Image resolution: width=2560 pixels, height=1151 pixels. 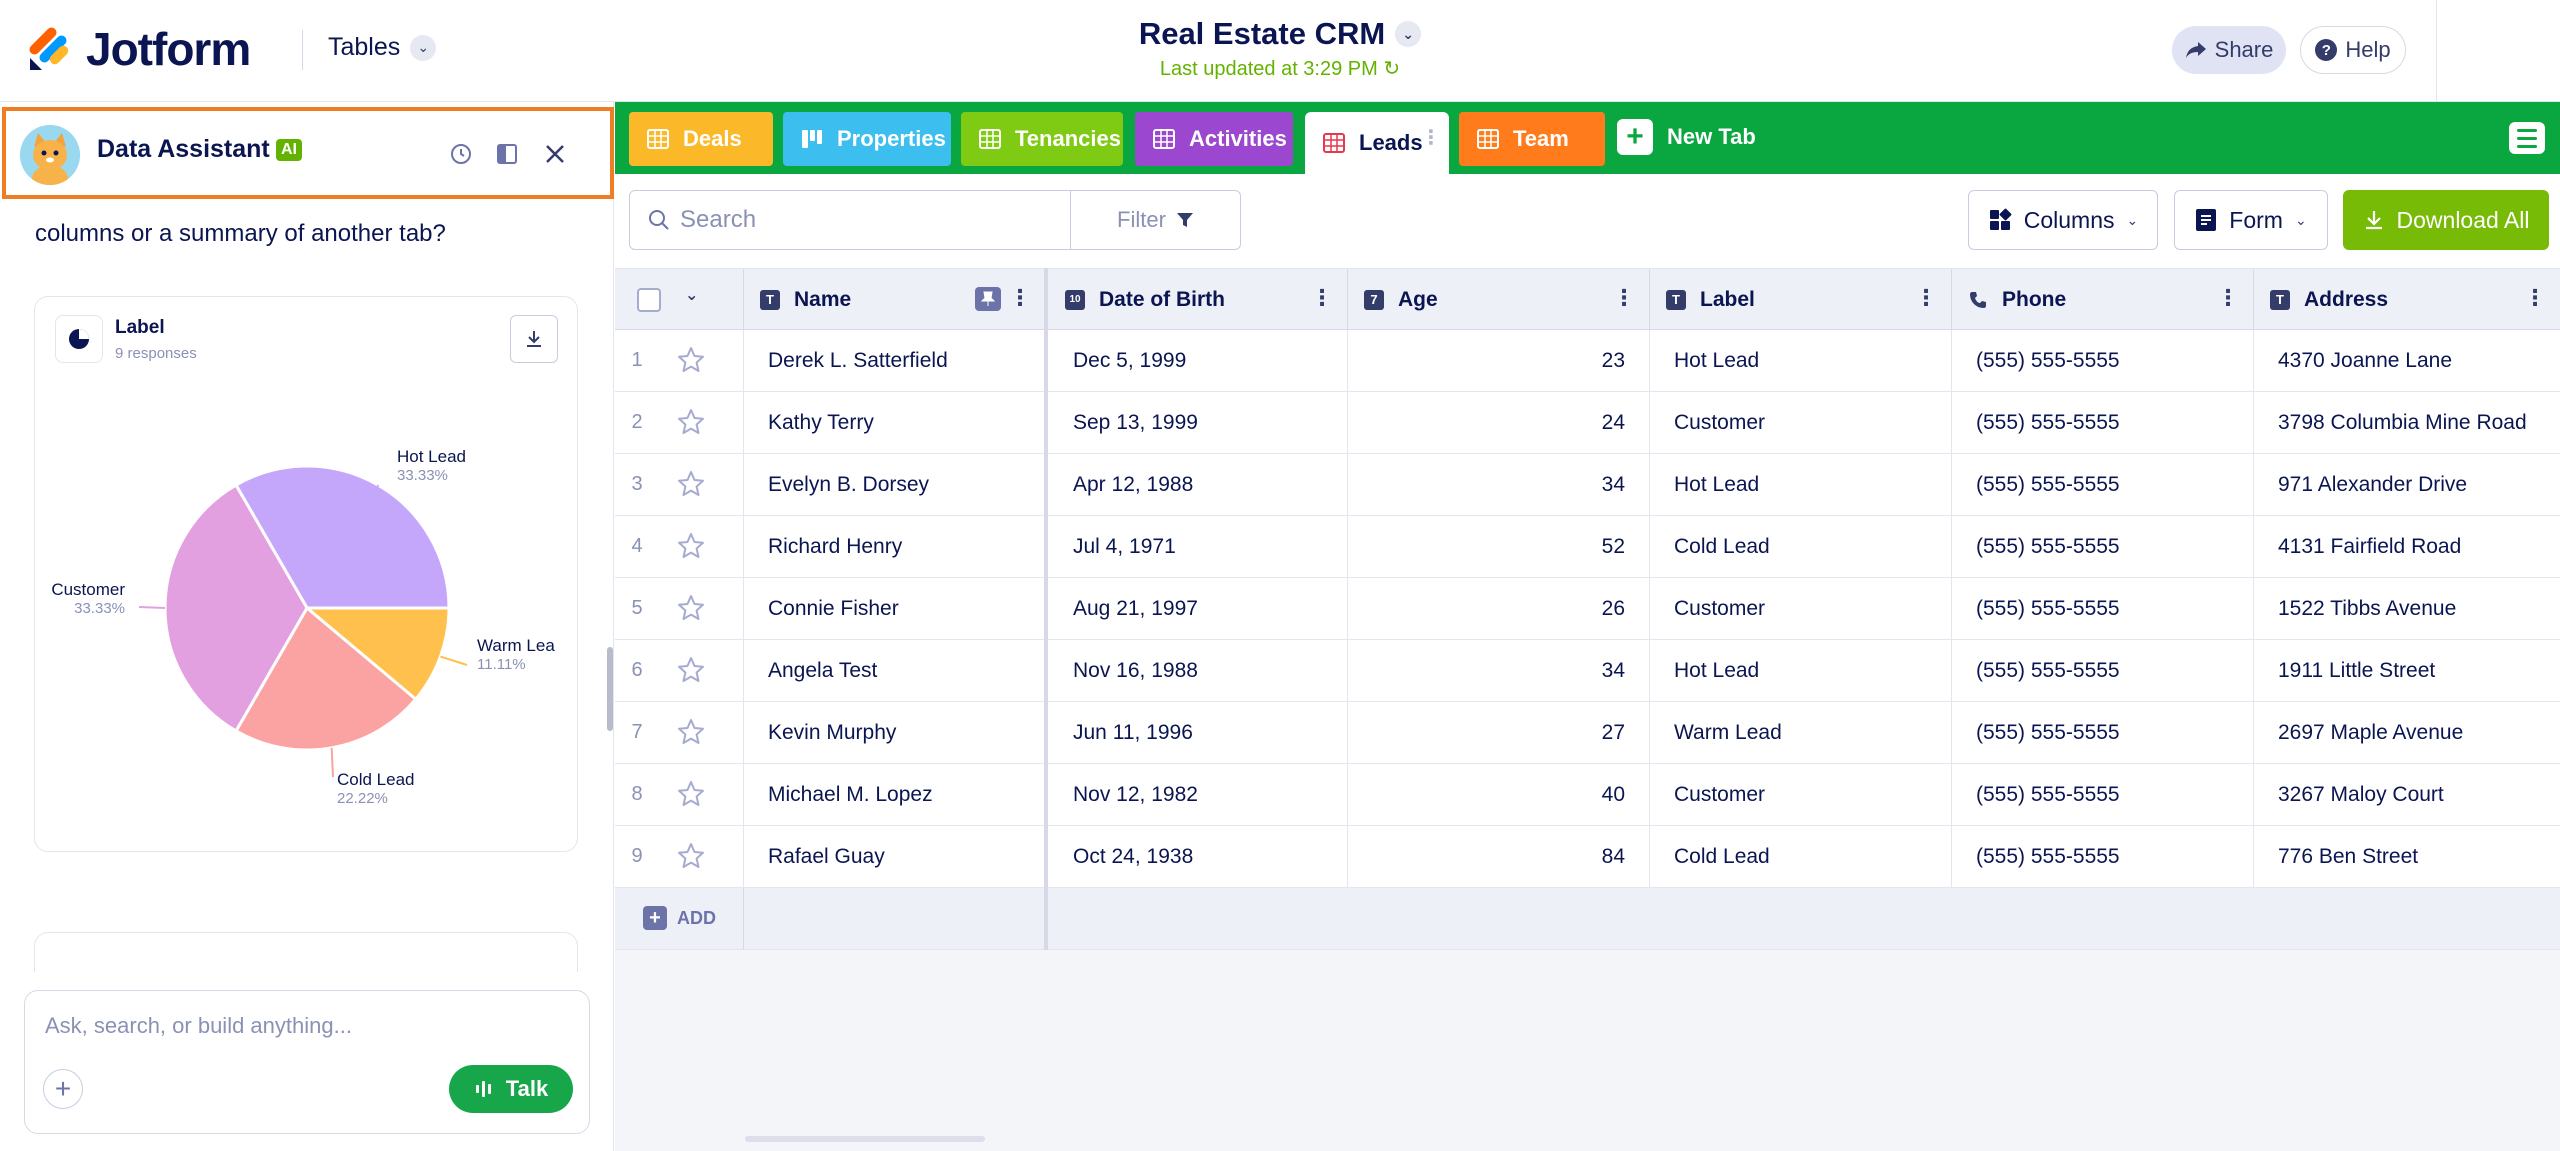 What do you see at coordinates (2251, 220) in the screenshot?
I see `form-button: Form ⌄` at bounding box center [2251, 220].